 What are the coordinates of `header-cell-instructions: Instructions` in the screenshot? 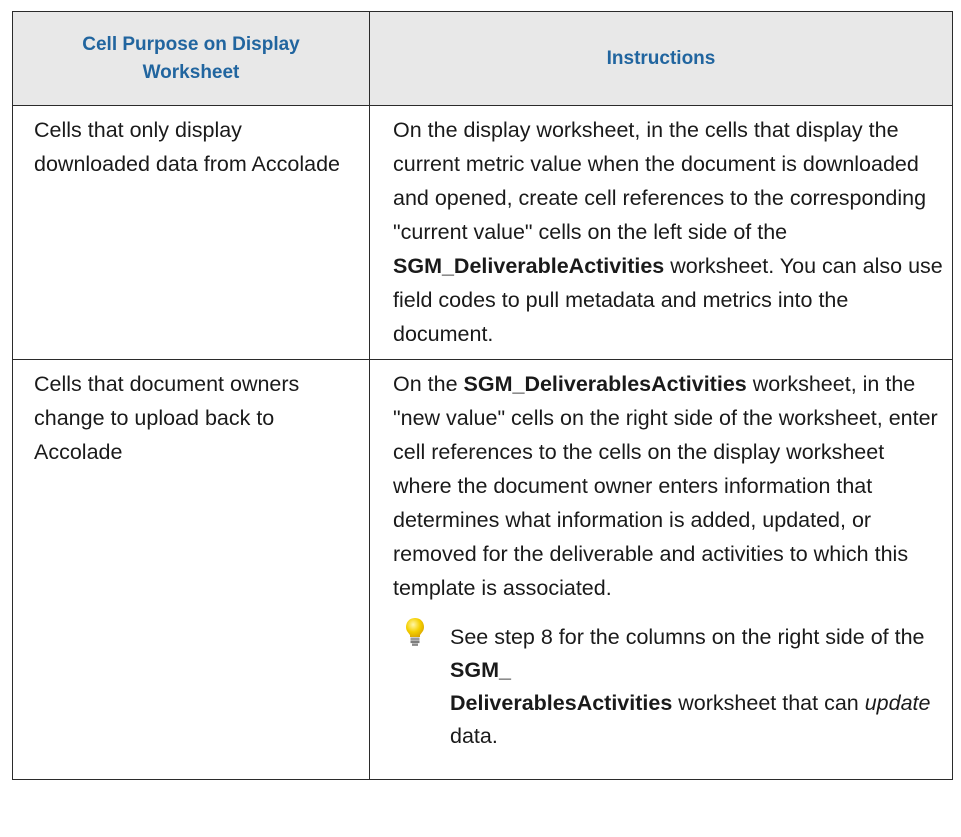 It's located at (661, 58).